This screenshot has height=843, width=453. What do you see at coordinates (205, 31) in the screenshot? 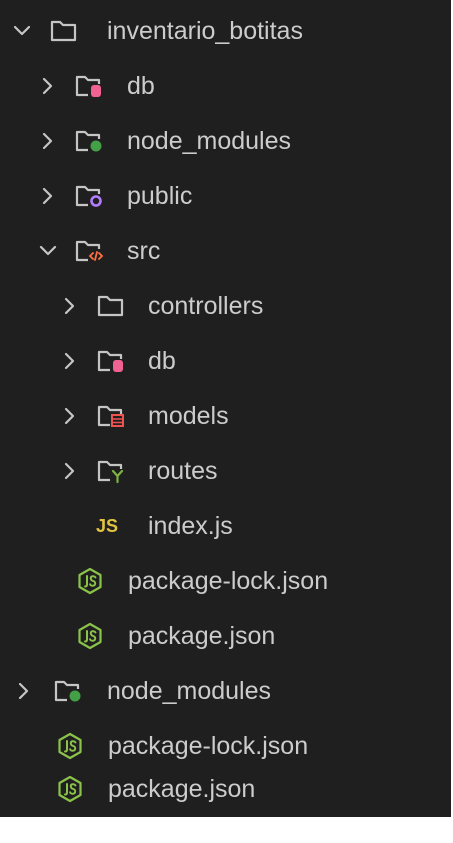
I see `tree-item-label: inventario_botitas` at bounding box center [205, 31].